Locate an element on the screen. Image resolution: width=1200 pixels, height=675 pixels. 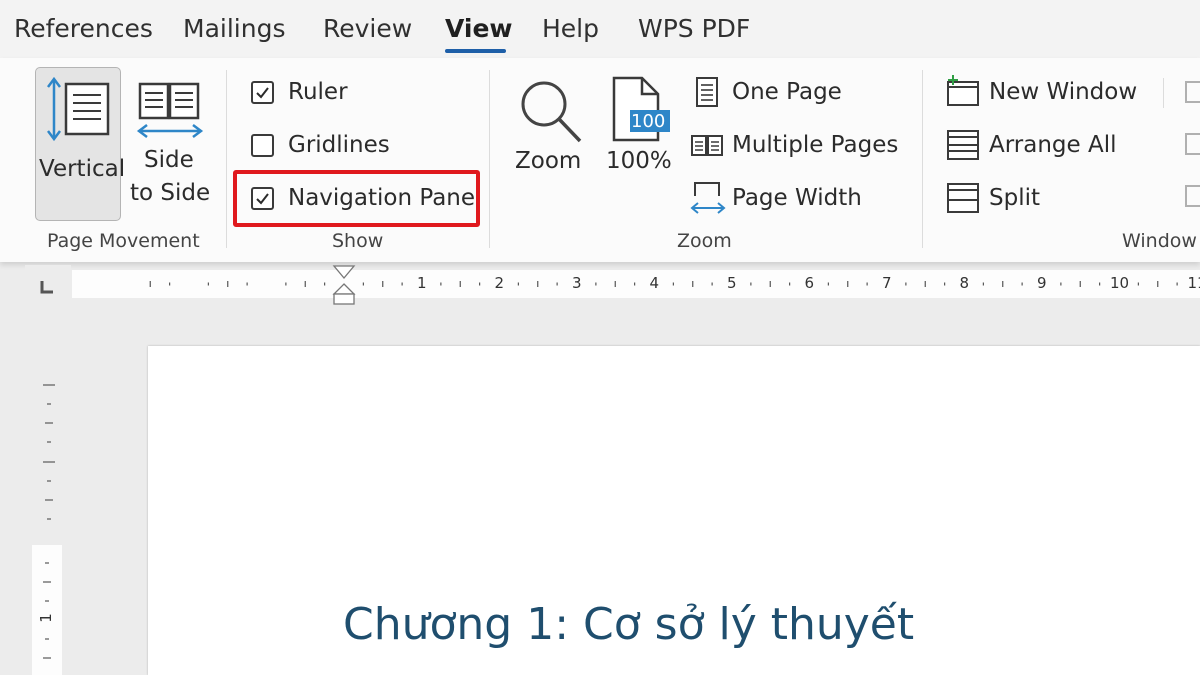
vertical-ruler-text-area: 1 is located at coordinates (47, 610).